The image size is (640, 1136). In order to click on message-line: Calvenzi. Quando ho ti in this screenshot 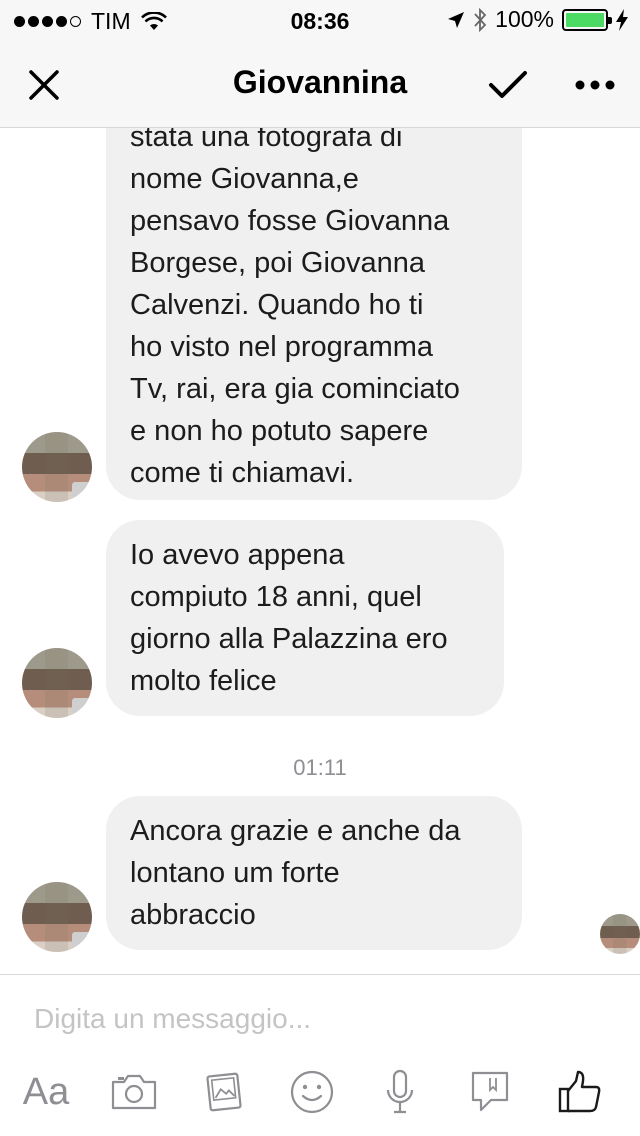, I will do `click(277, 305)`.